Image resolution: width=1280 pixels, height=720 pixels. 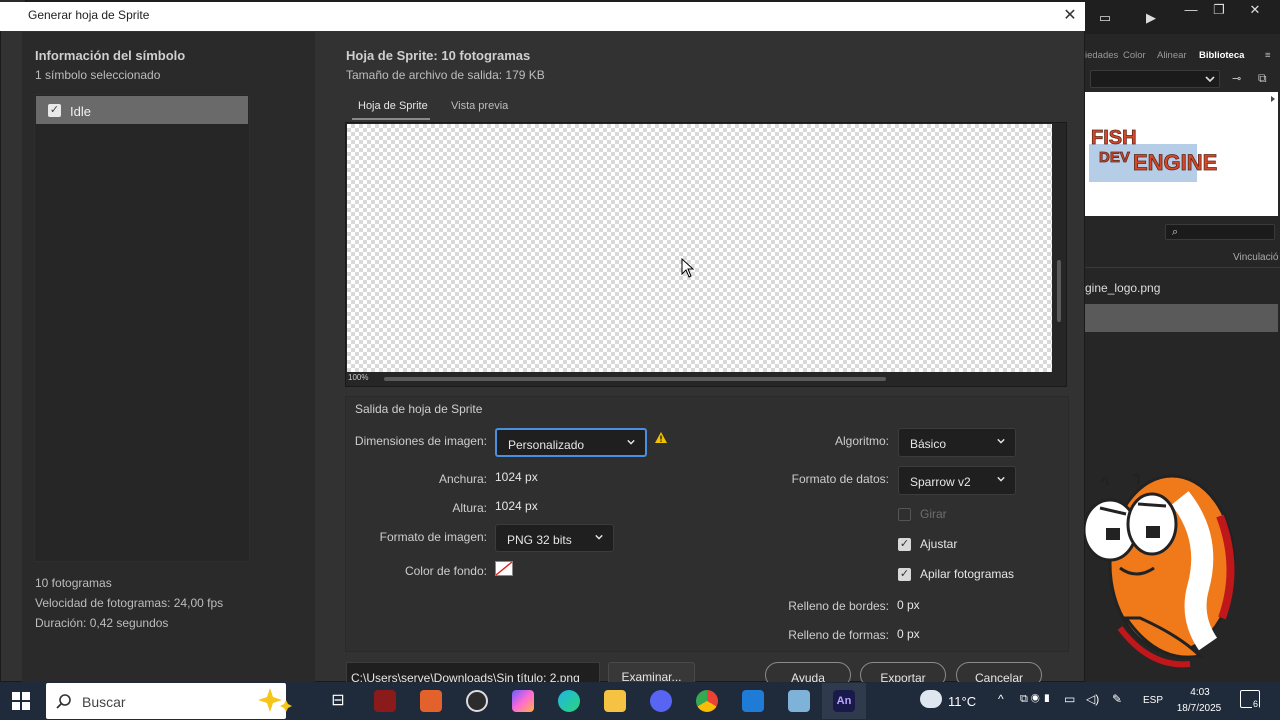 I want to click on restore-icon: ❐, so click(x=1219, y=10).